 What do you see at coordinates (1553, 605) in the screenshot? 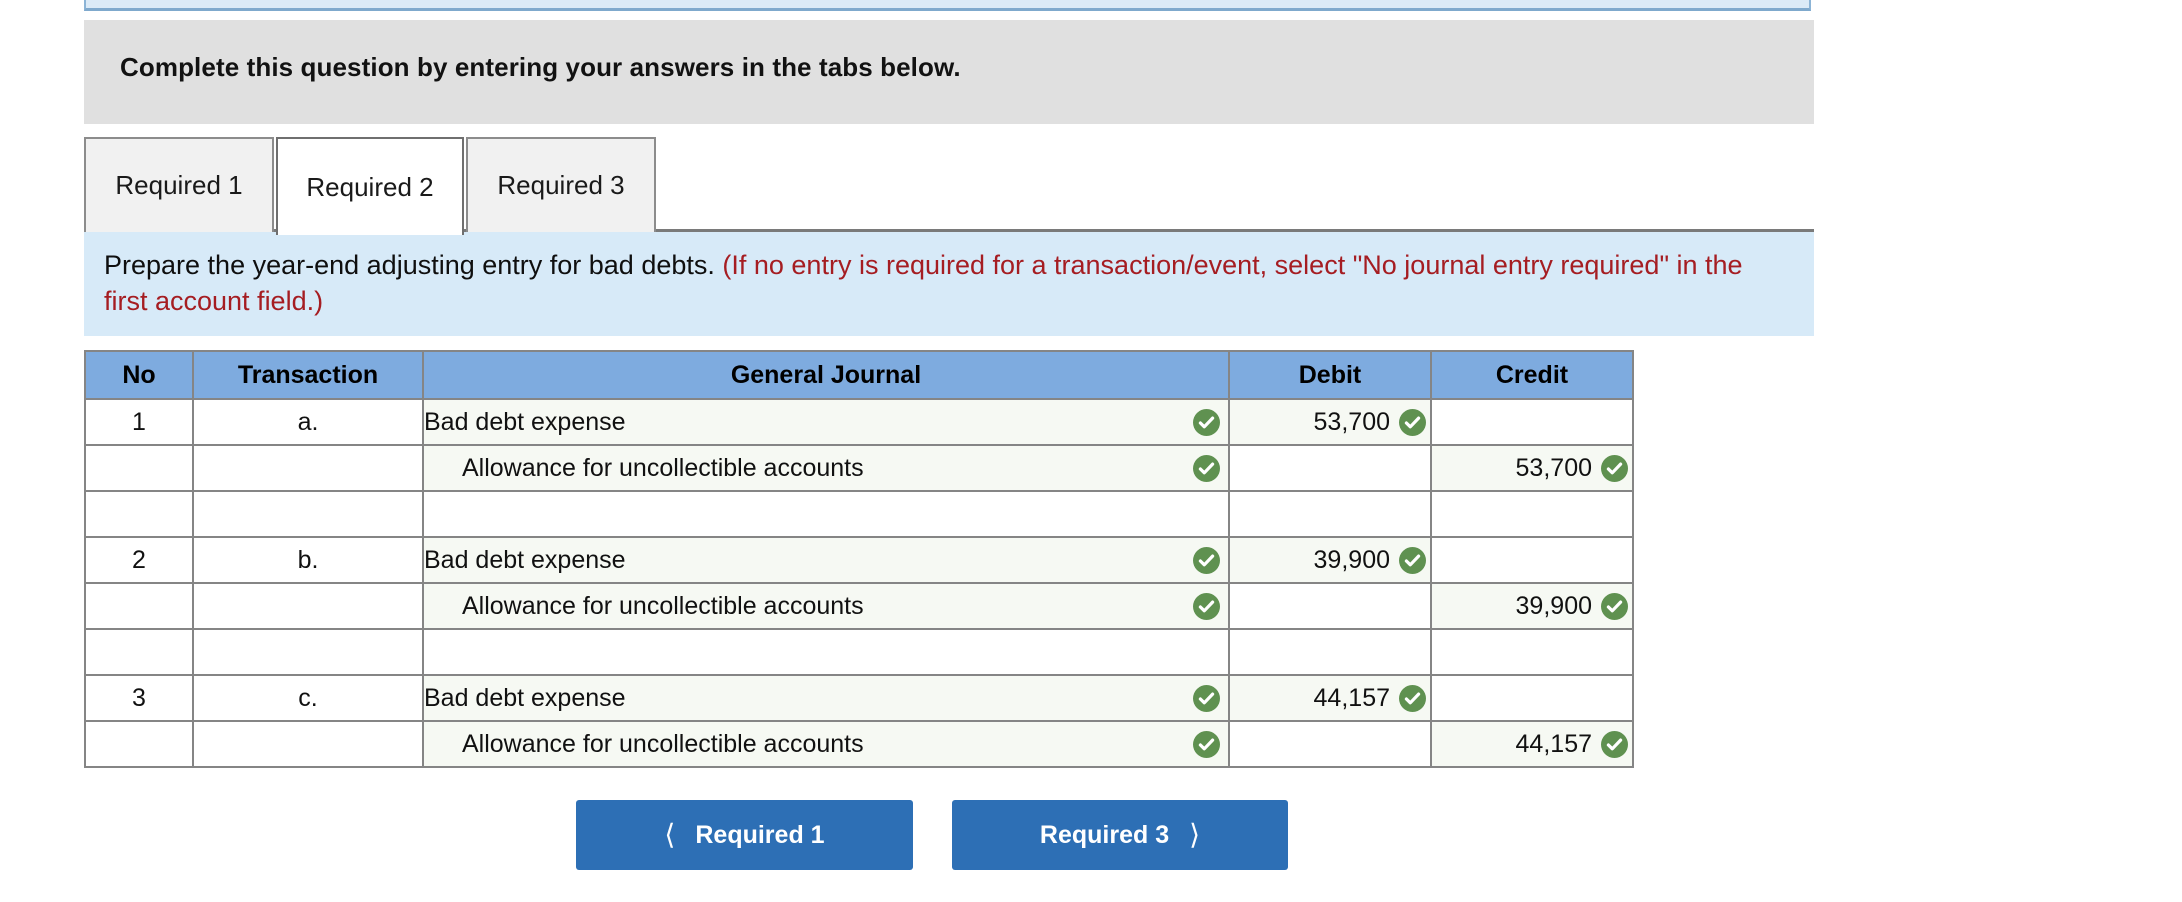
I see `cell-credit-value: 39,900` at bounding box center [1553, 605].